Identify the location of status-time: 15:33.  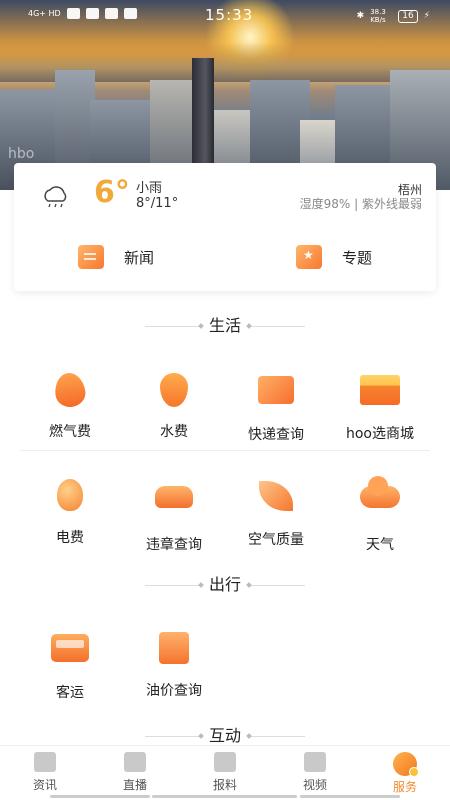
(229, 15).